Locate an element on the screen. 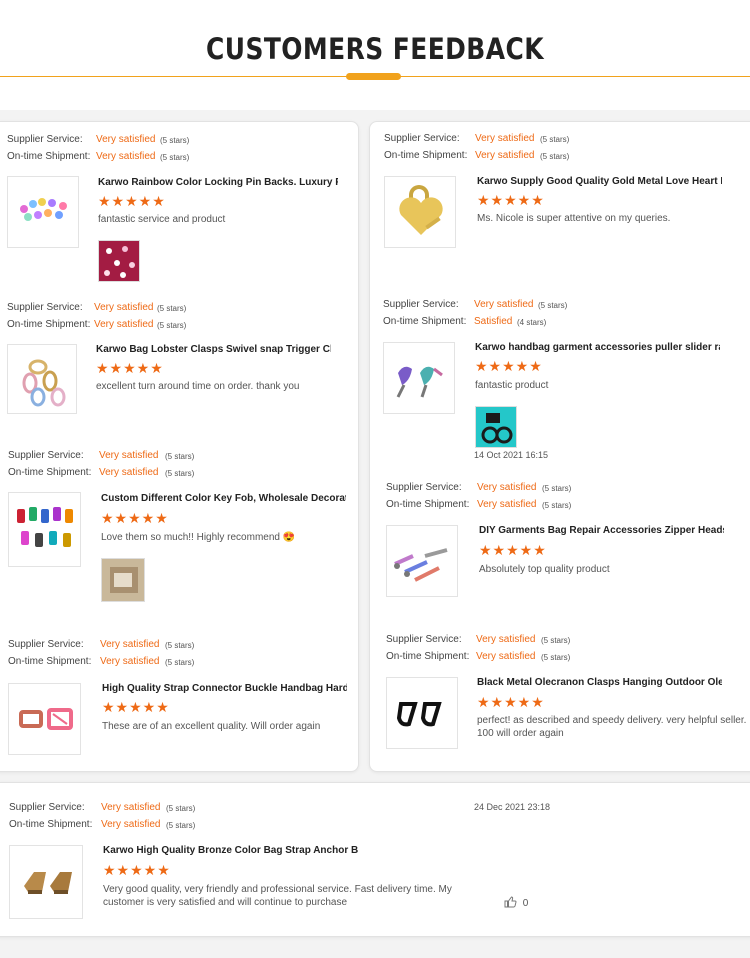  like-button: 0 is located at coordinates (516, 902).